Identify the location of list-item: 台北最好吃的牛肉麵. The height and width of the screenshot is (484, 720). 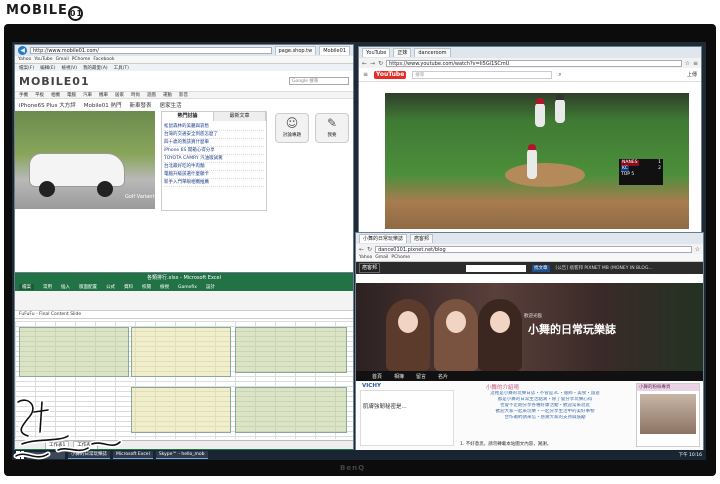
(214, 167).